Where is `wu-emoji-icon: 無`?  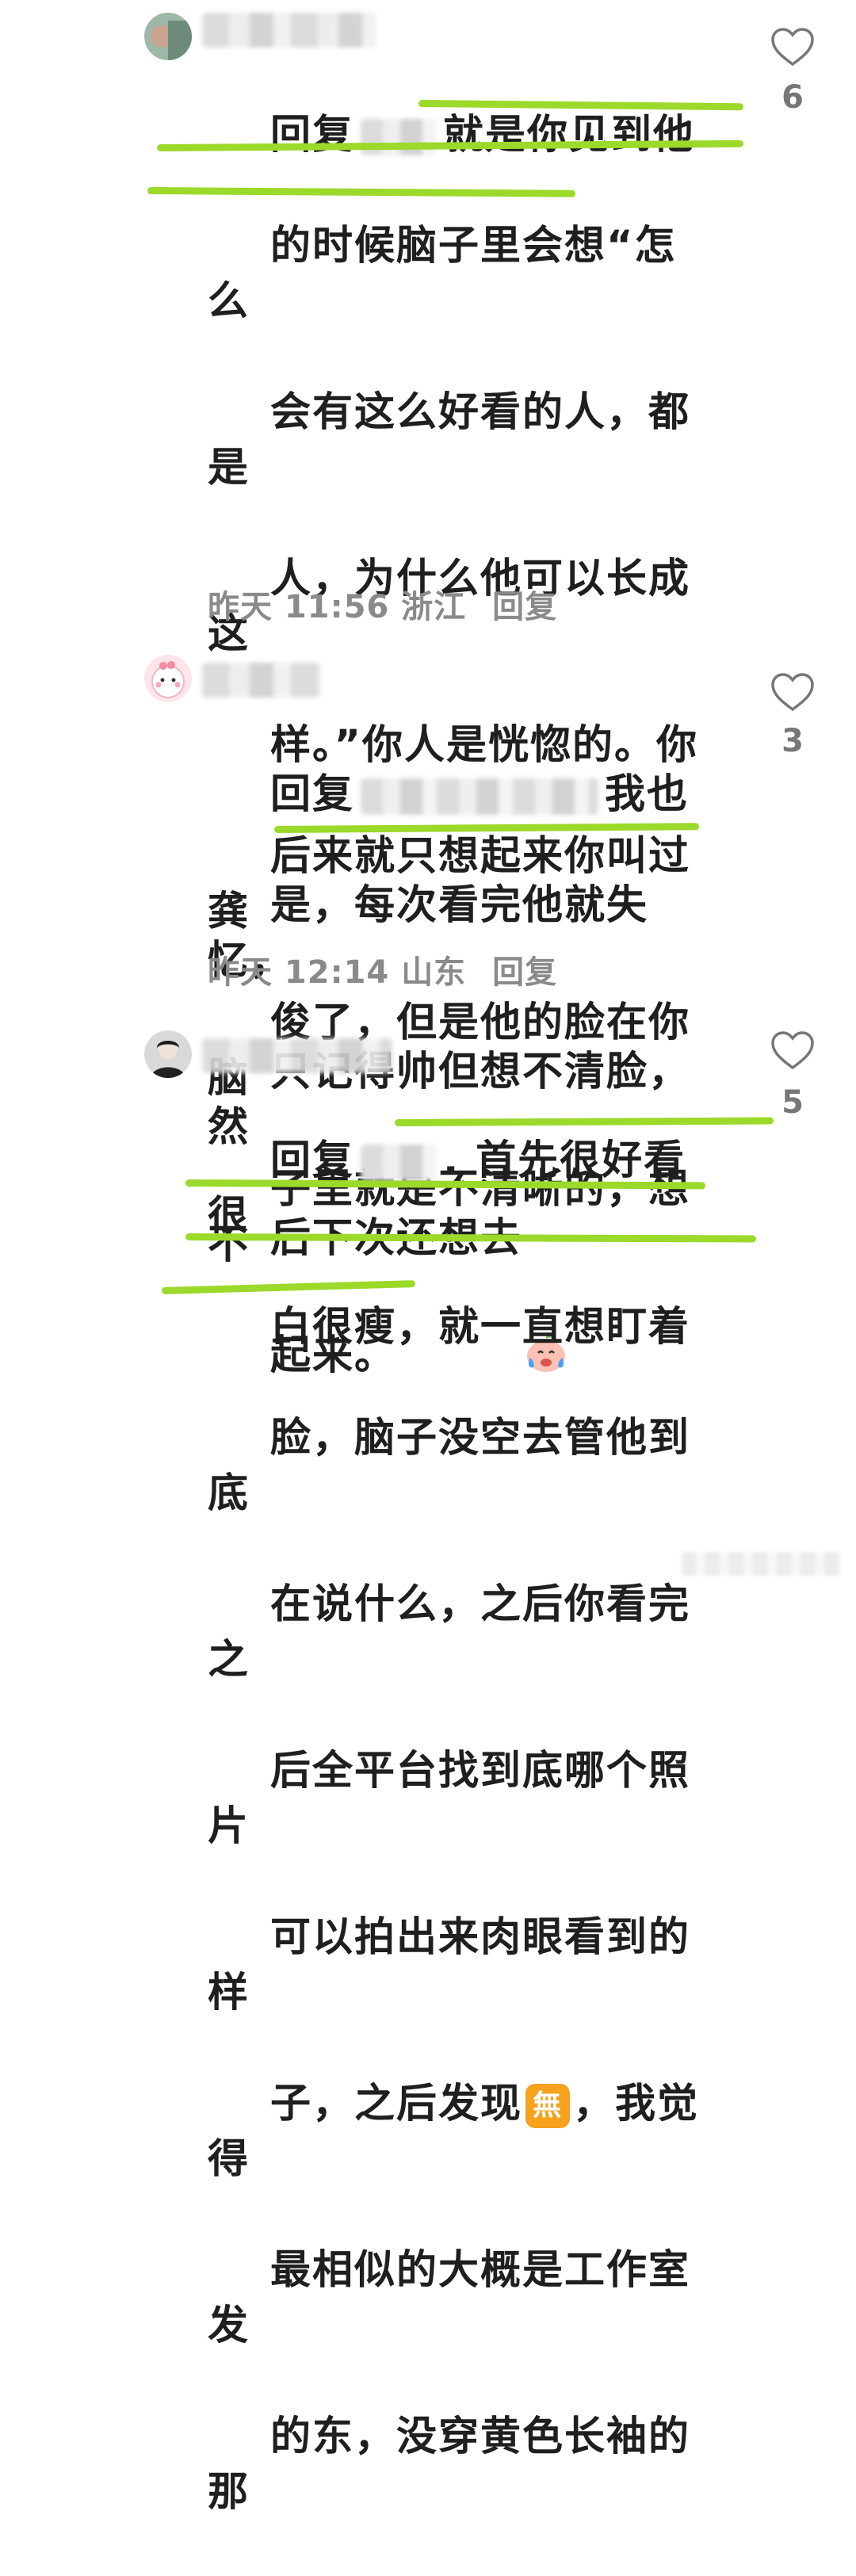
wu-emoji-icon: 無 is located at coordinates (548, 2106).